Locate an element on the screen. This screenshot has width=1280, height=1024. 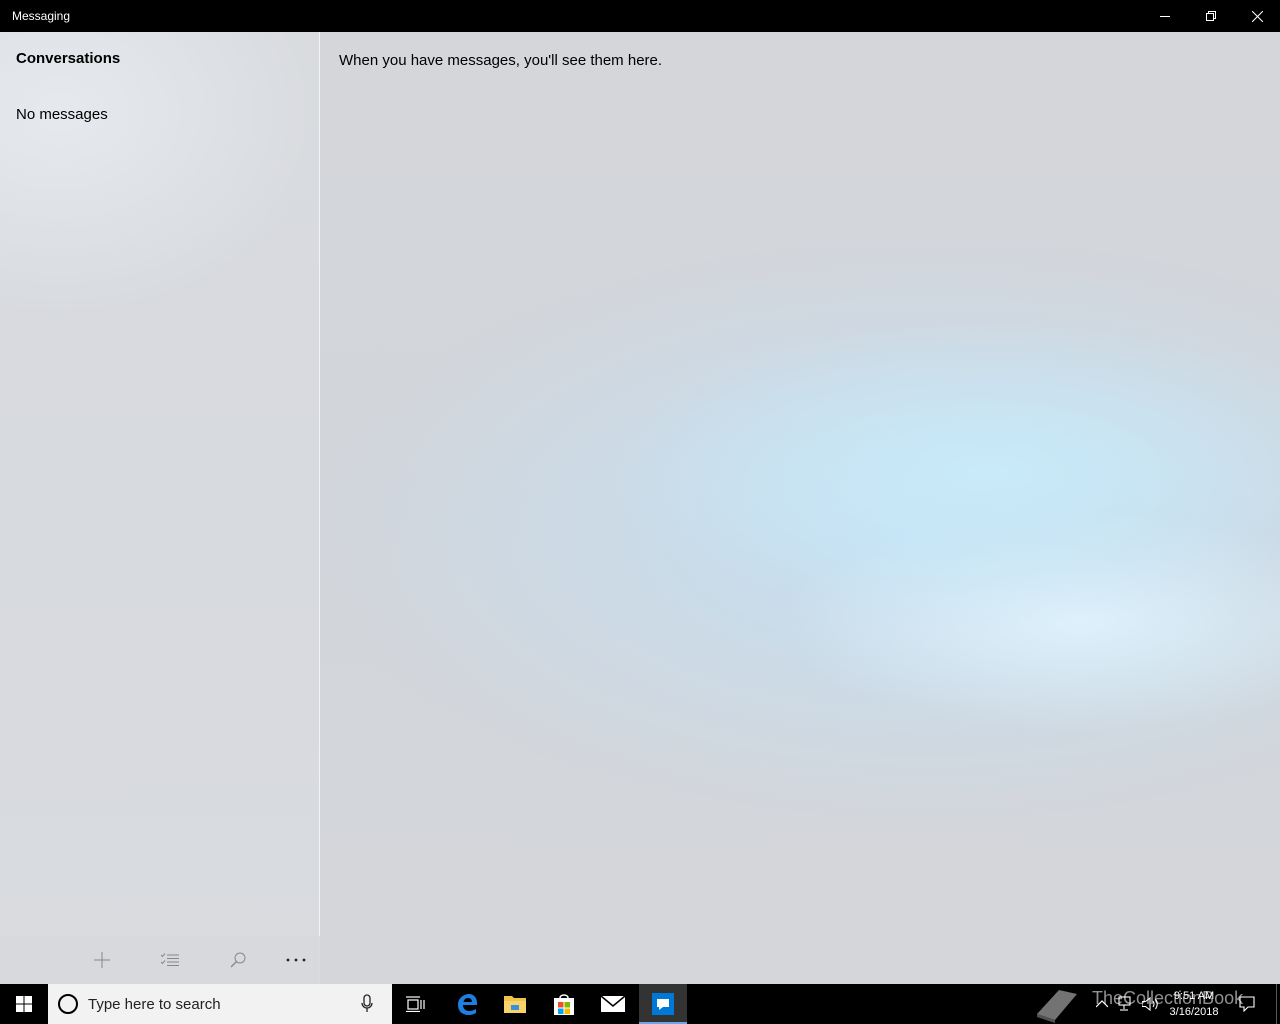
close-icon is located at coordinates (1257, 16).